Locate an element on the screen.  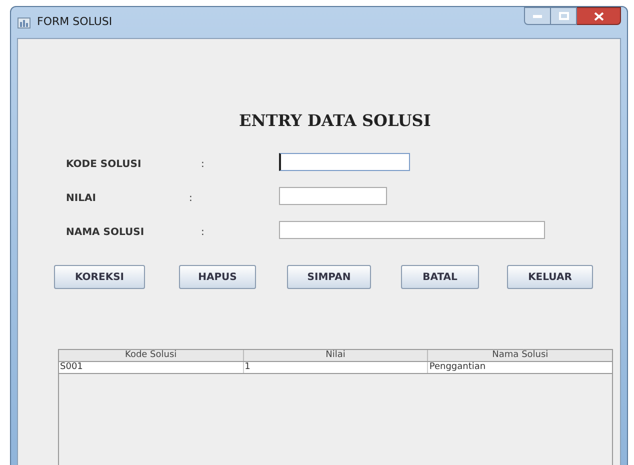
action-button: KELUAR is located at coordinates (550, 277).